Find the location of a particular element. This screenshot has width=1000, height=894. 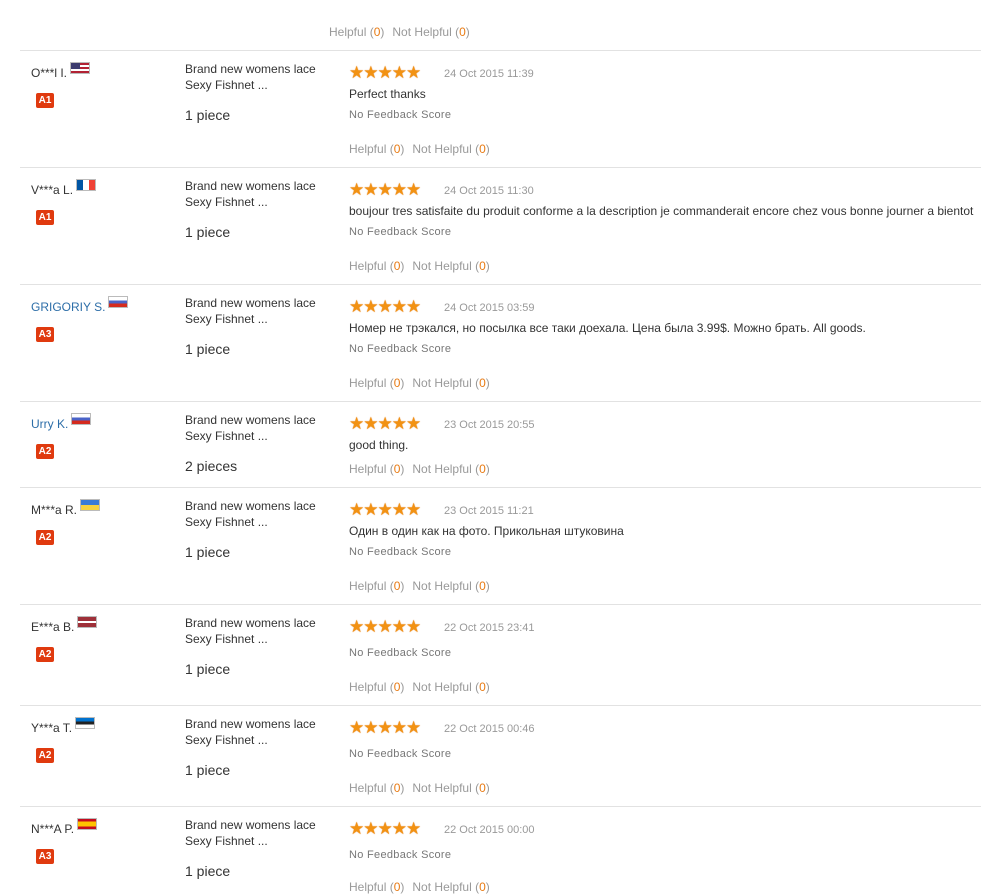

quantity: 2 pieces is located at coordinates (211, 466).